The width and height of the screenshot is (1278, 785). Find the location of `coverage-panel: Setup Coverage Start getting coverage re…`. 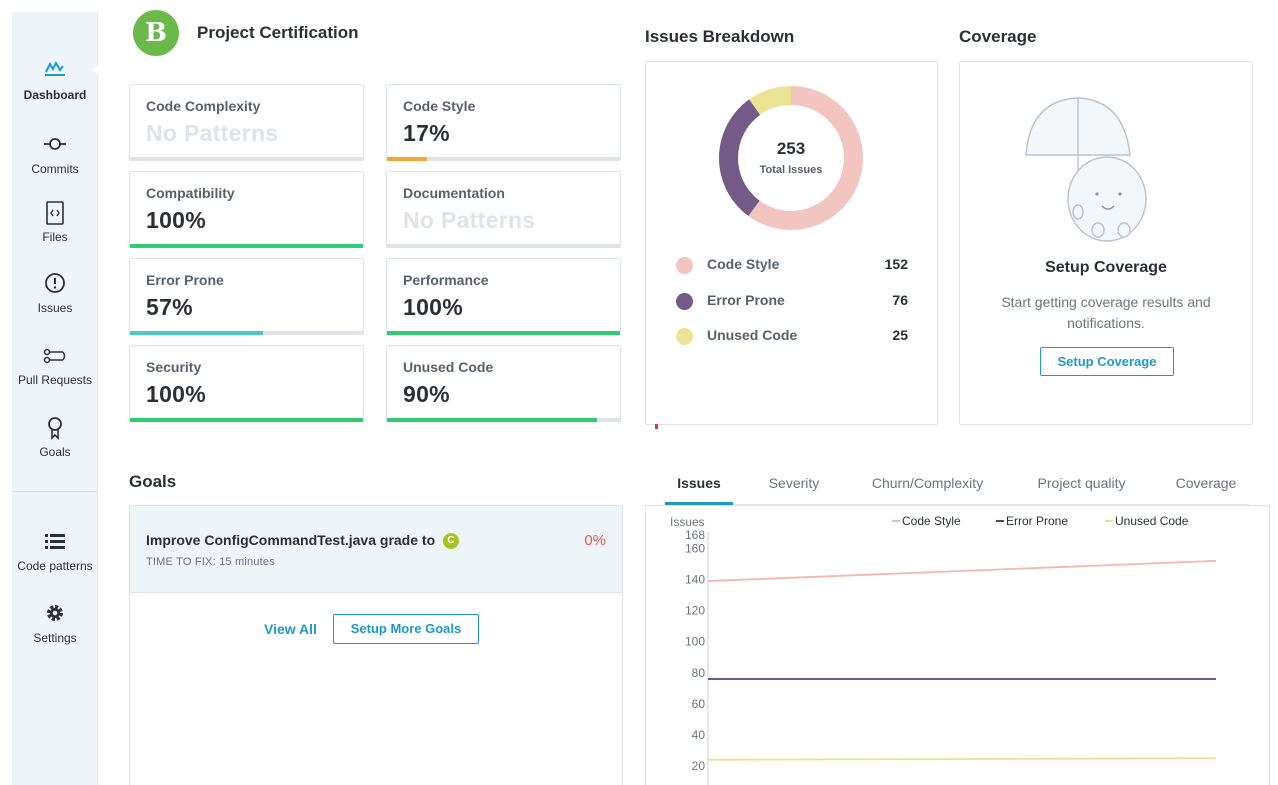

coverage-panel: Setup Coverage Start getting coverage re… is located at coordinates (1106, 243).